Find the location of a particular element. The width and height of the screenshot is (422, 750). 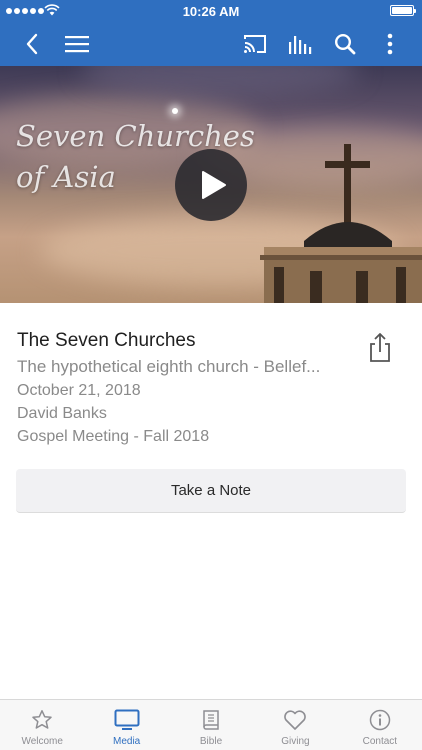

more-icon is located at coordinates (390, 44).